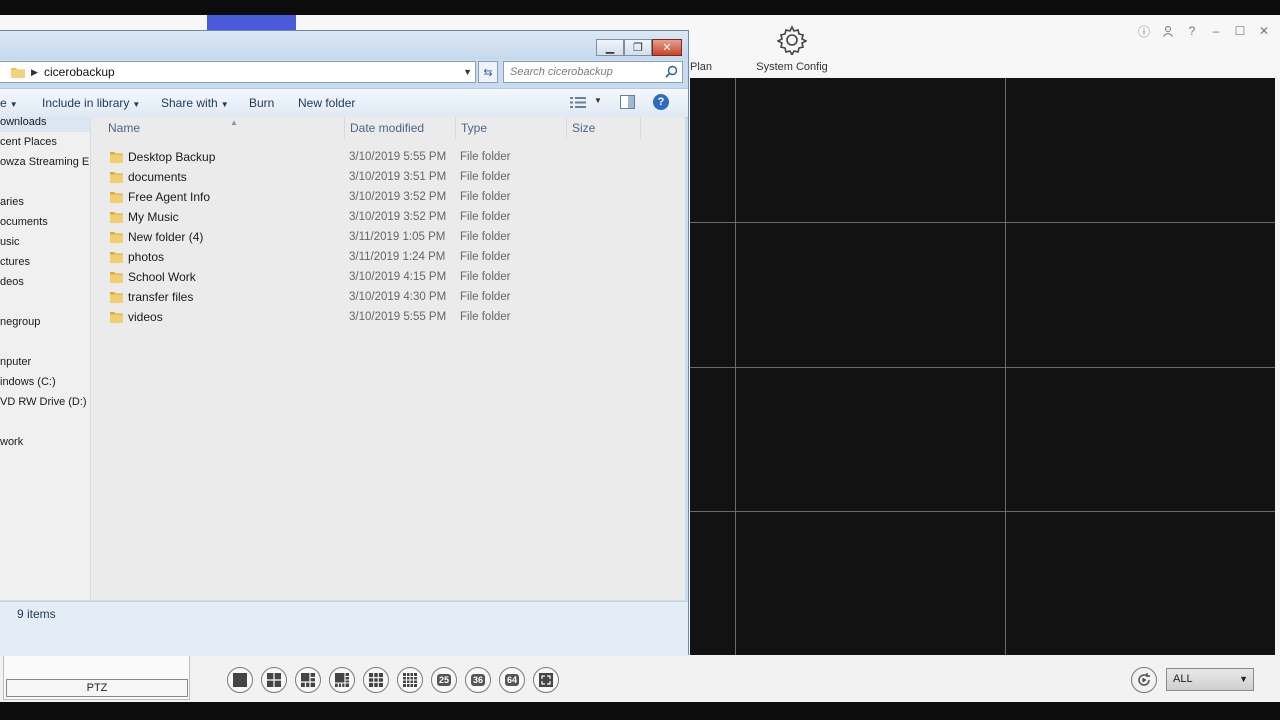  What do you see at coordinates (400, 128) in the screenshot?
I see `column-header-date: Date modified` at bounding box center [400, 128].